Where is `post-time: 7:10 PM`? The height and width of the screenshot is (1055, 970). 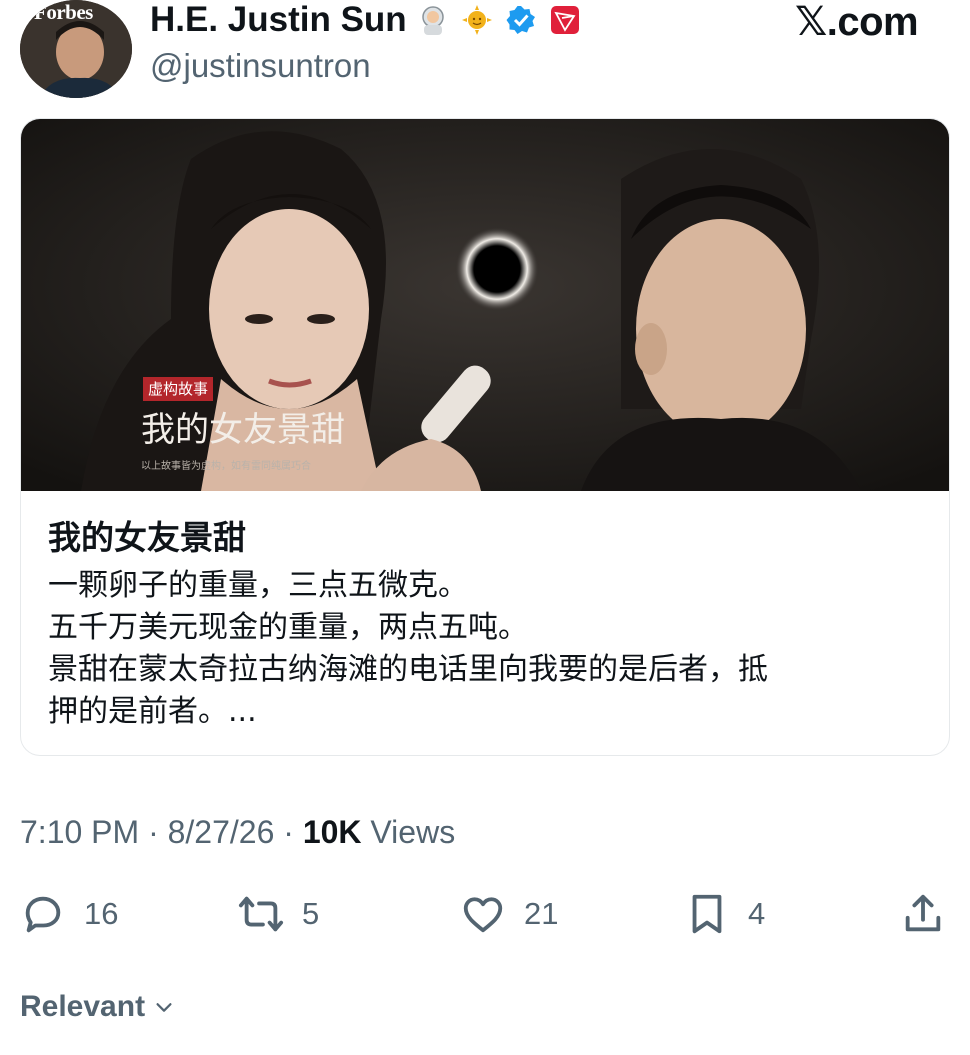 post-time: 7:10 PM is located at coordinates (79, 832).